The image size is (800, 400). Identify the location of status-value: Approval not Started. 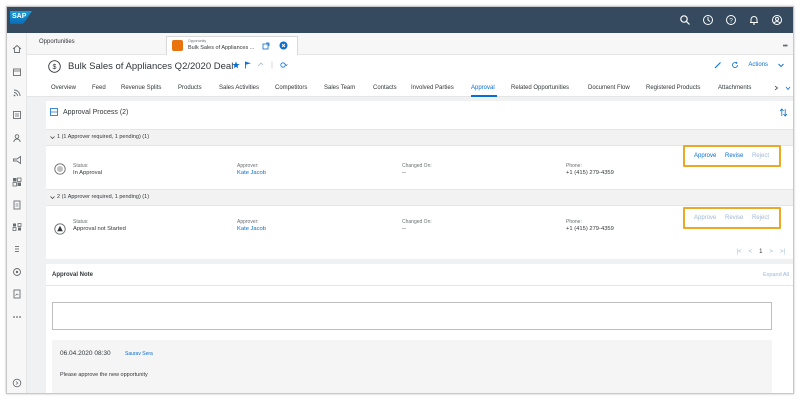
(99, 229).